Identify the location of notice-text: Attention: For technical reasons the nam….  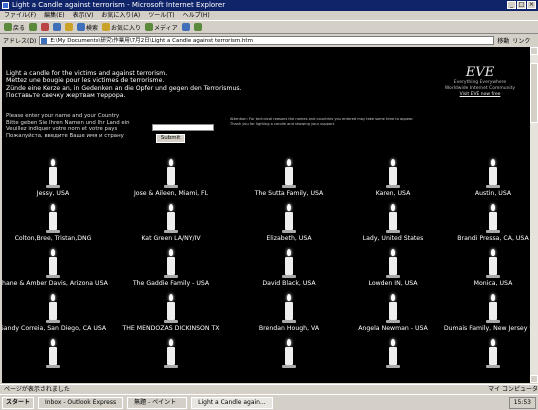
(322, 122).